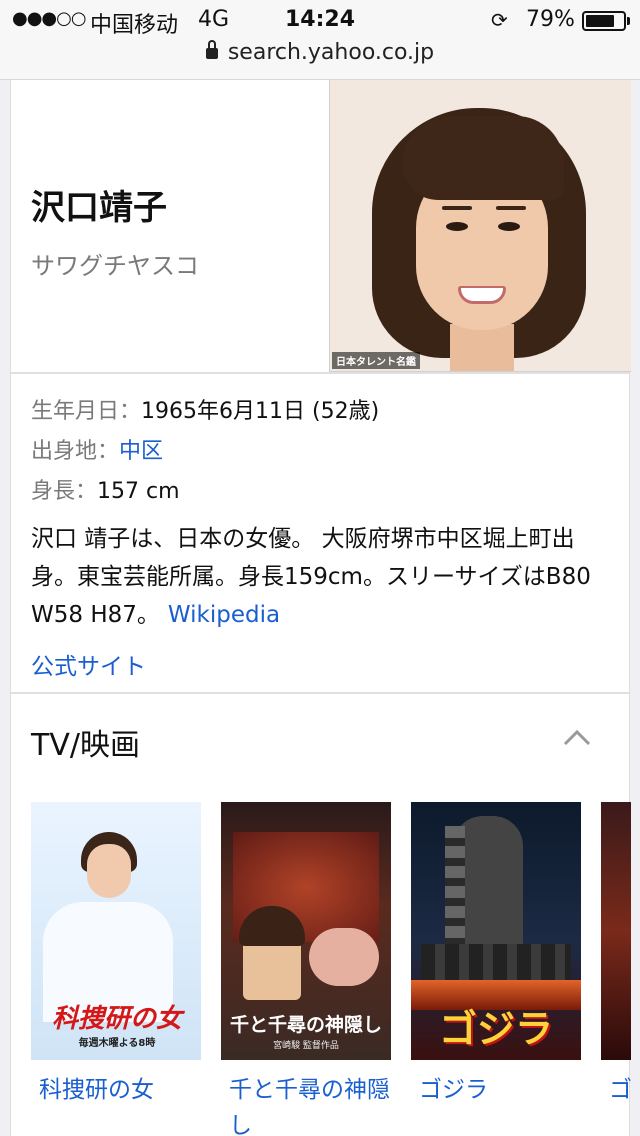 The width and height of the screenshot is (640, 1136). I want to click on poster-figure-spikes, so click(455, 886).